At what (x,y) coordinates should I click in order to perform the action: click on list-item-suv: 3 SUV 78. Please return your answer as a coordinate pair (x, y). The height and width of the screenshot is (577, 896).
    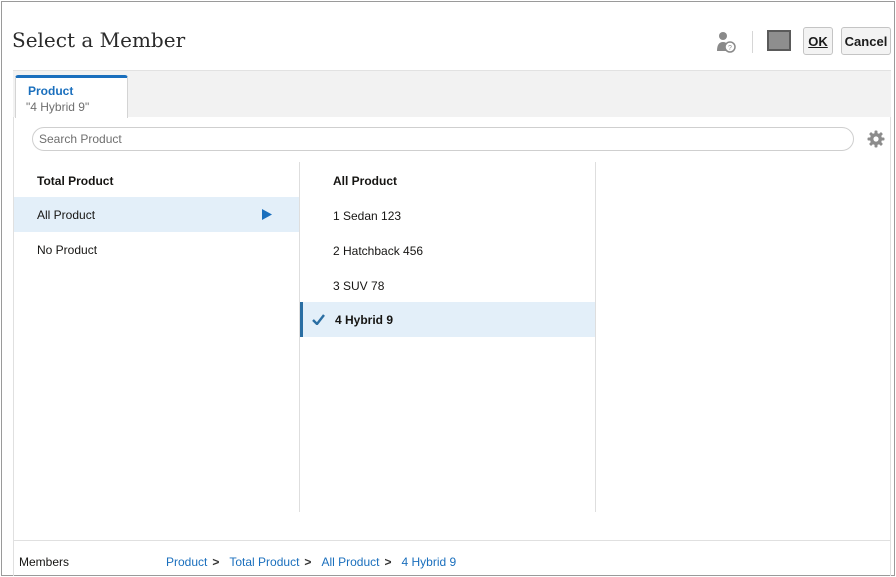
    Looking at the image, I should click on (447, 285).